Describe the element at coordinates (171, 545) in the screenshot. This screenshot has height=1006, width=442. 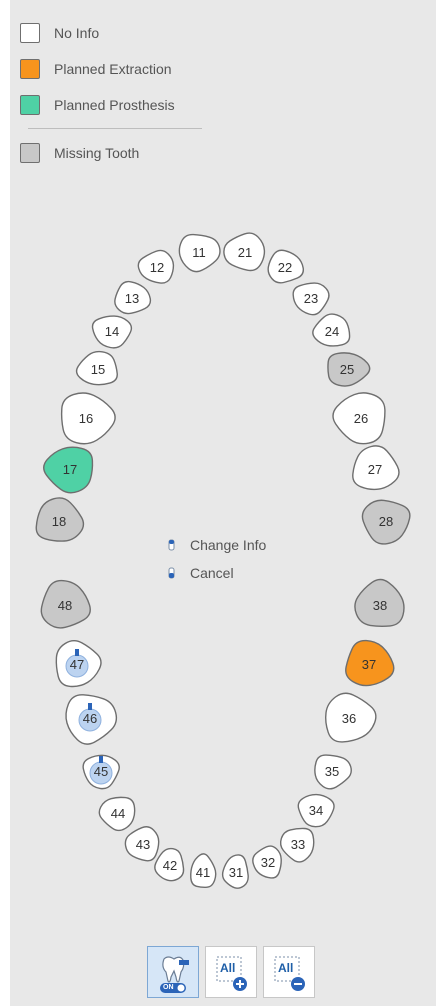
I see `change-info-icon` at that location.